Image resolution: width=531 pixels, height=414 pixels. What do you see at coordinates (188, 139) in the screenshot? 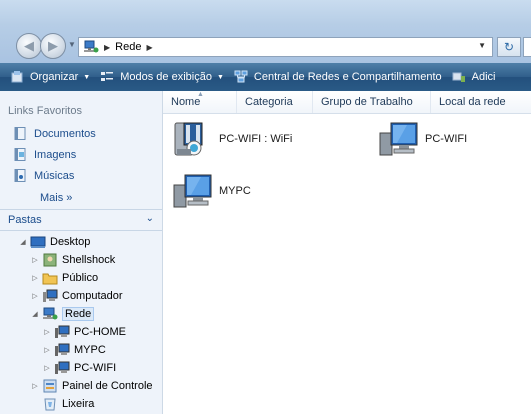
I see `media-device-icon` at bounding box center [188, 139].